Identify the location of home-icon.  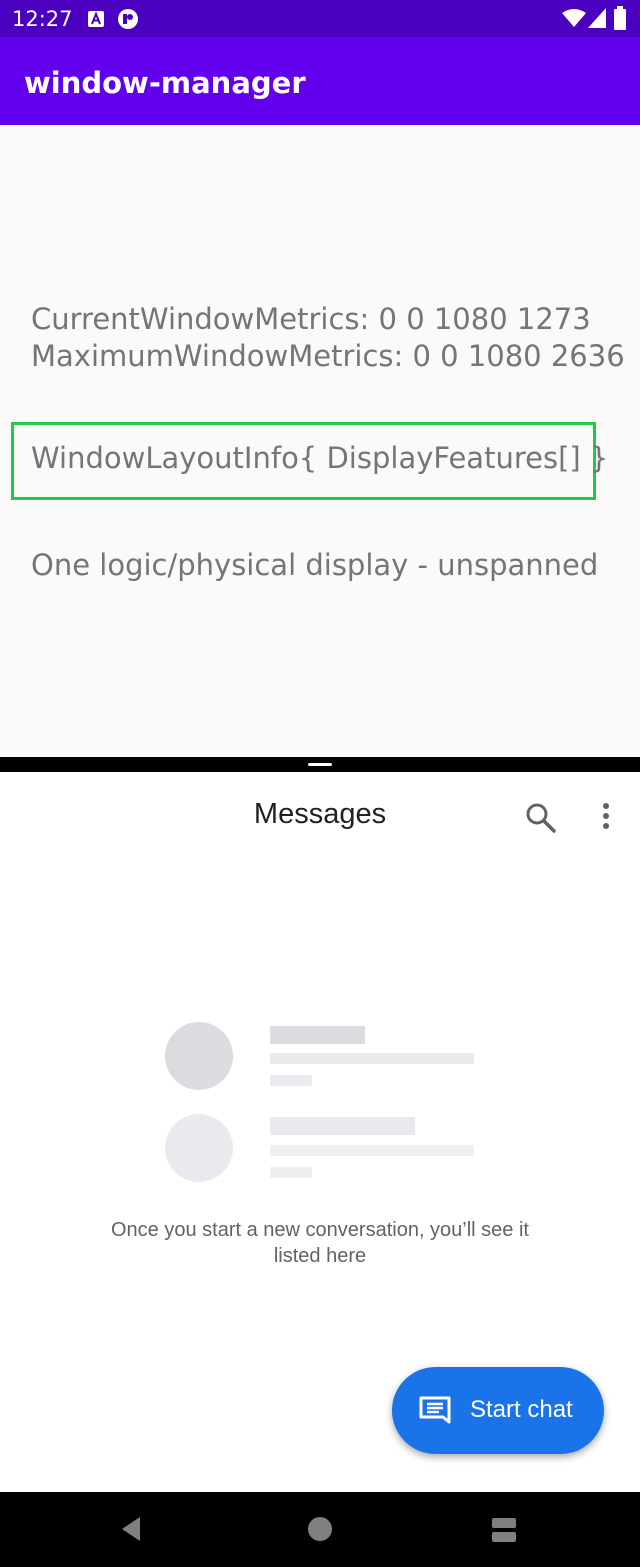
(320, 1529).